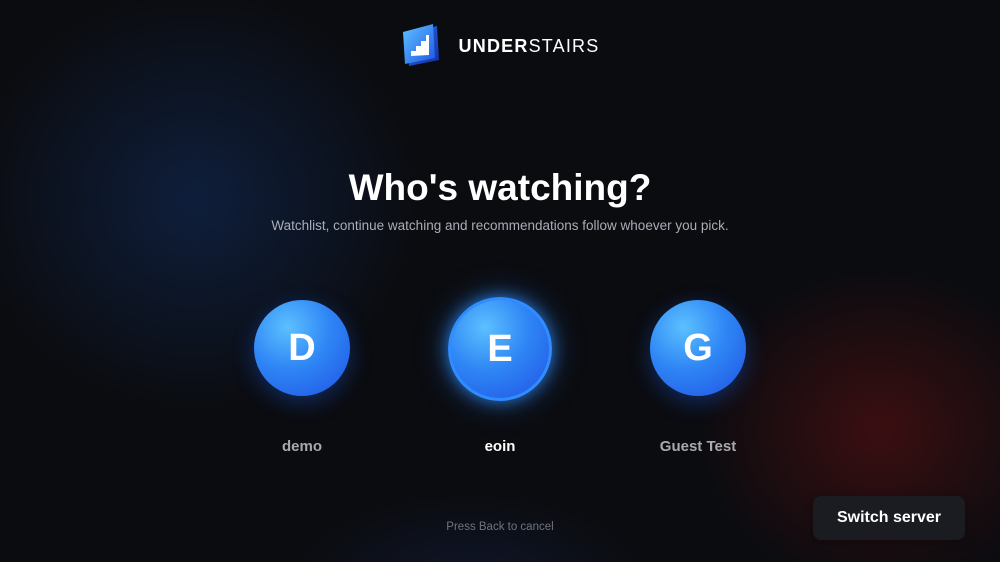  Describe the element at coordinates (889, 518) in the screenshot. I see `switch-server-button: Switch server` at that location.